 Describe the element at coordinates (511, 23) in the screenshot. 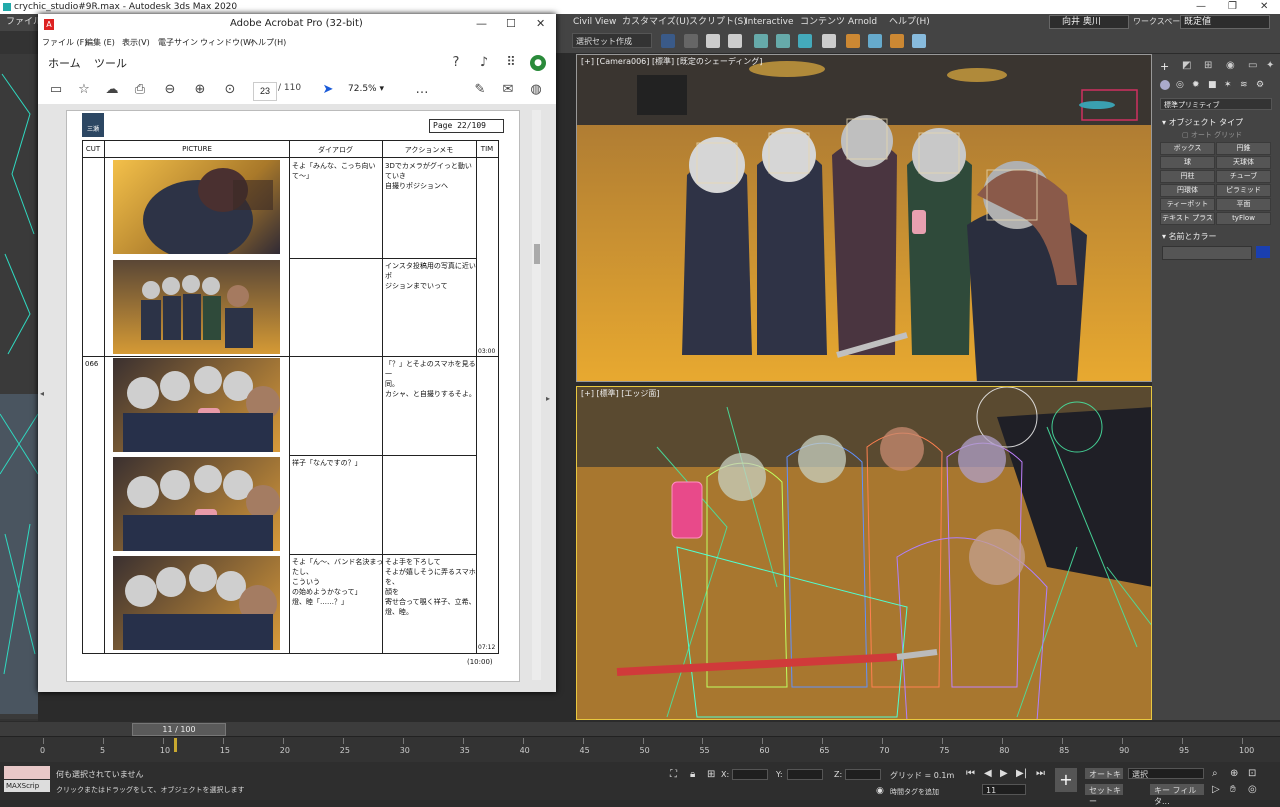

I see `acrobat-maximize-icon: ☐` at that location.